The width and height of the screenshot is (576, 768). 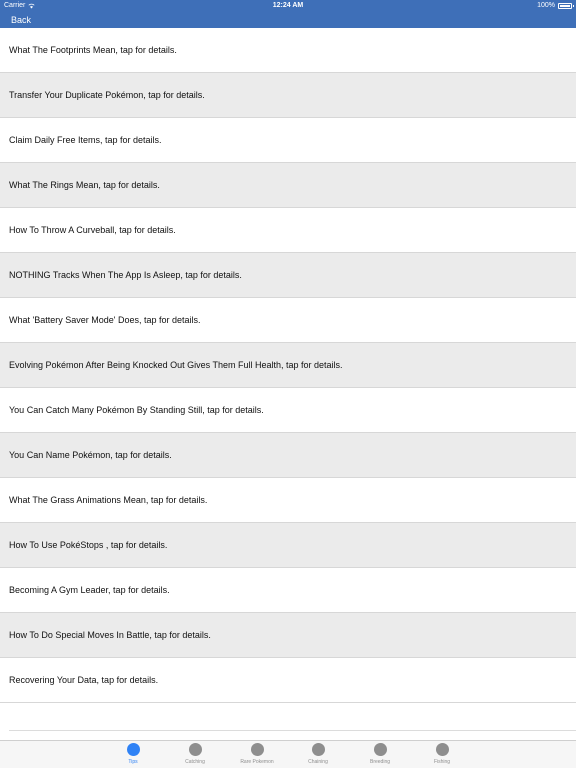 What do you see at coordinates (133, 762) in the screenshot?
I see `tab-label: Tips` at bounding box center [133, 762].